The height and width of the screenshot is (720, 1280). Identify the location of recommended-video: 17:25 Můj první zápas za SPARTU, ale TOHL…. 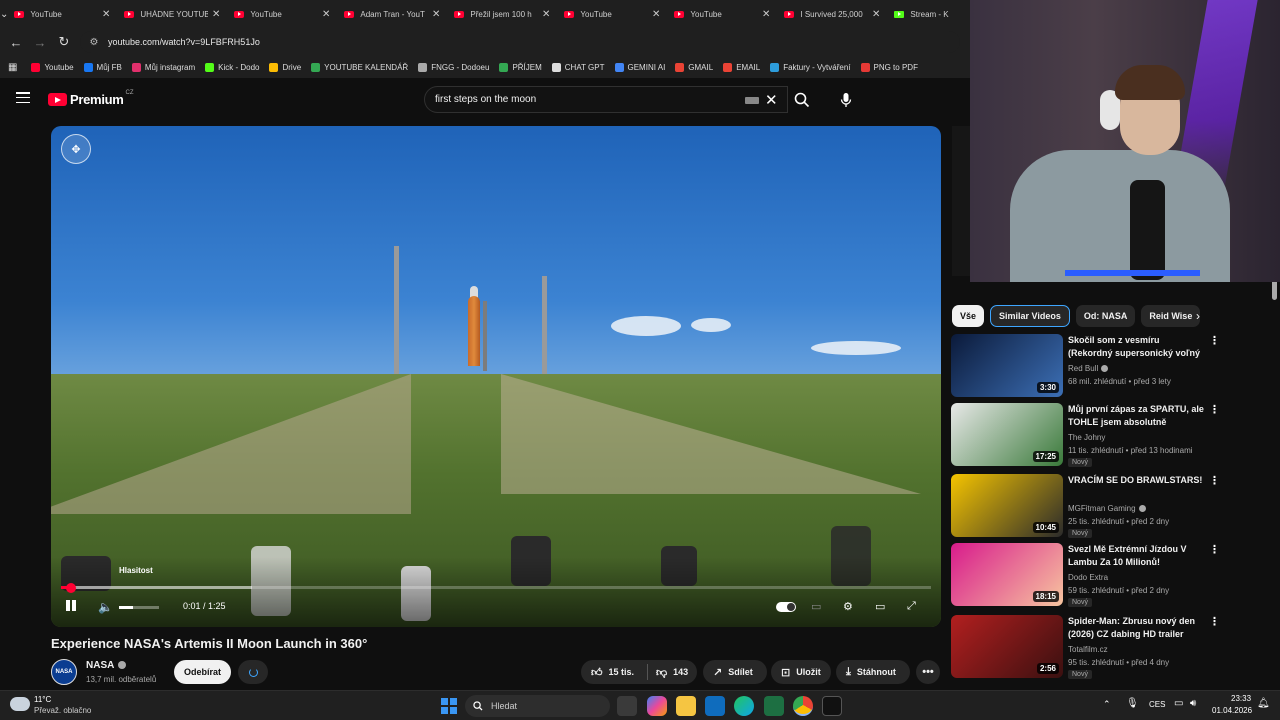
(1086, 435).